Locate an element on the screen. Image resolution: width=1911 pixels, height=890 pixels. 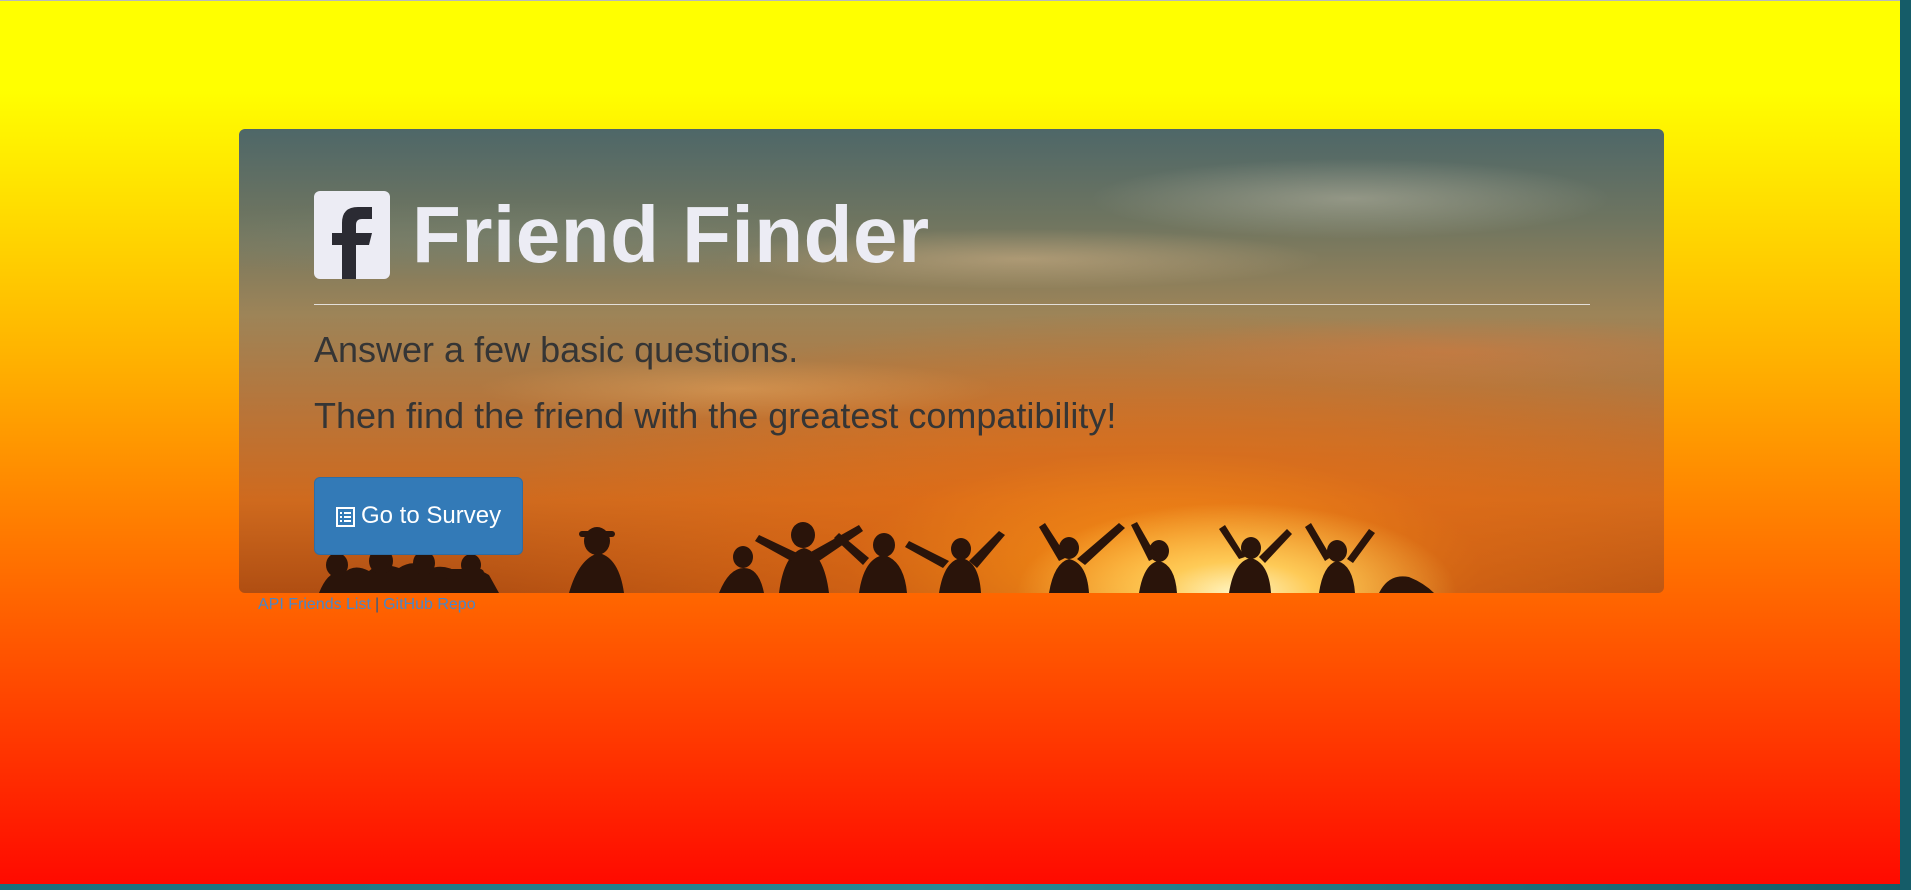
github-repo-link: GitHub Repo is located at coordinates (429, 604).